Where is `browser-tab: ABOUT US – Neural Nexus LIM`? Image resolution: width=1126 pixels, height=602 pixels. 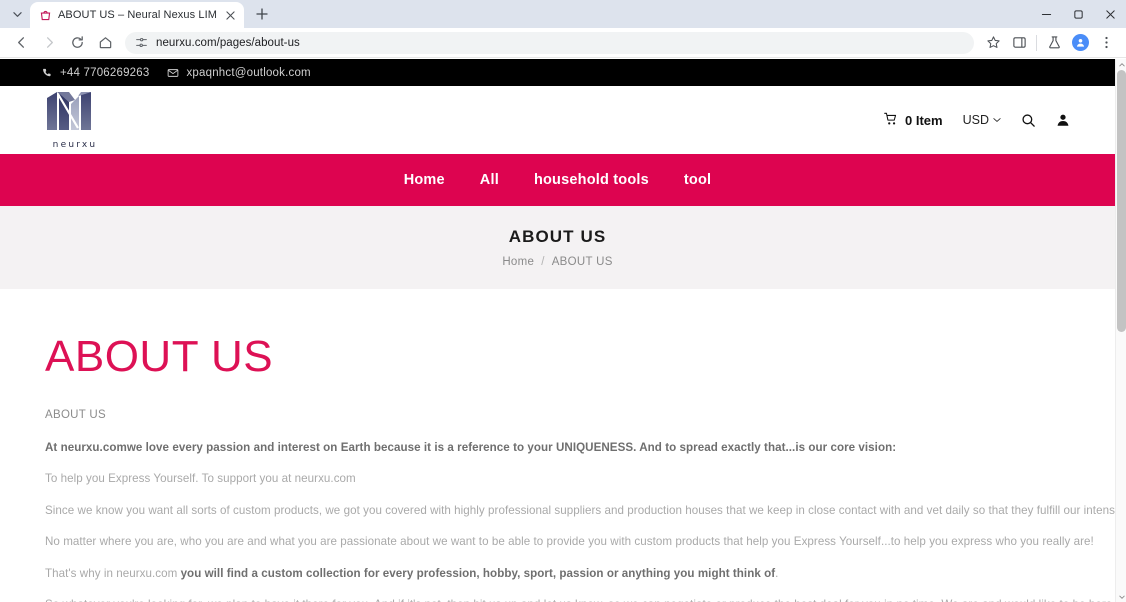 browser-tab: ABOUT US – Neural Nexus LIM is located at coordinates (137, 15).